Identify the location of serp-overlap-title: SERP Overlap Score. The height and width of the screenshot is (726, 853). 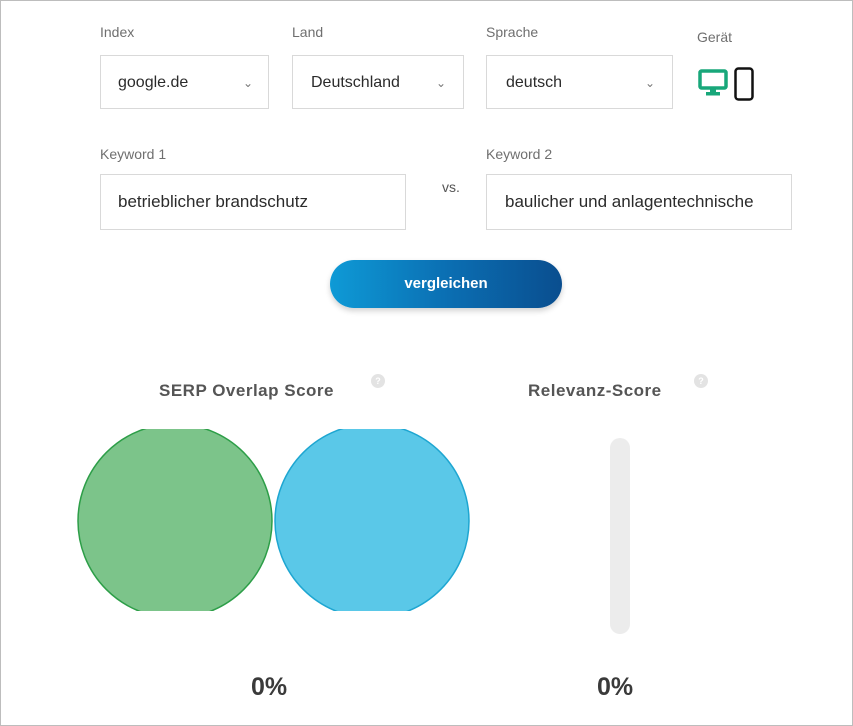
(246, 390).